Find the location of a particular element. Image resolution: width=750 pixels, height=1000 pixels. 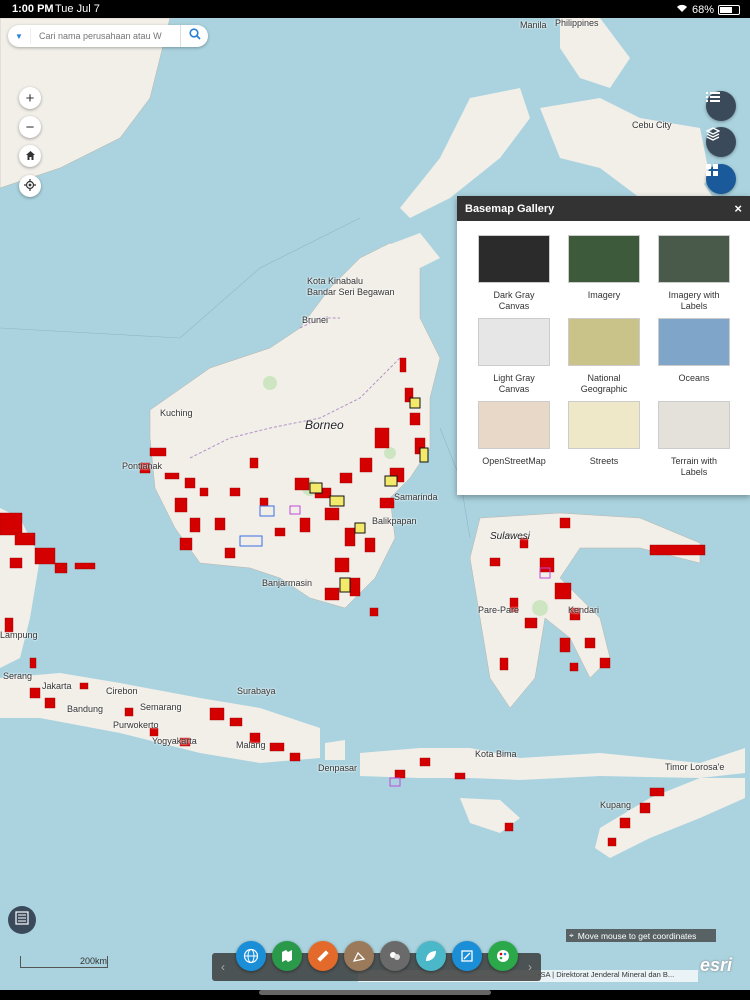

label-banjarmasin: Banjarmasin is located at coordinates (287, 583).